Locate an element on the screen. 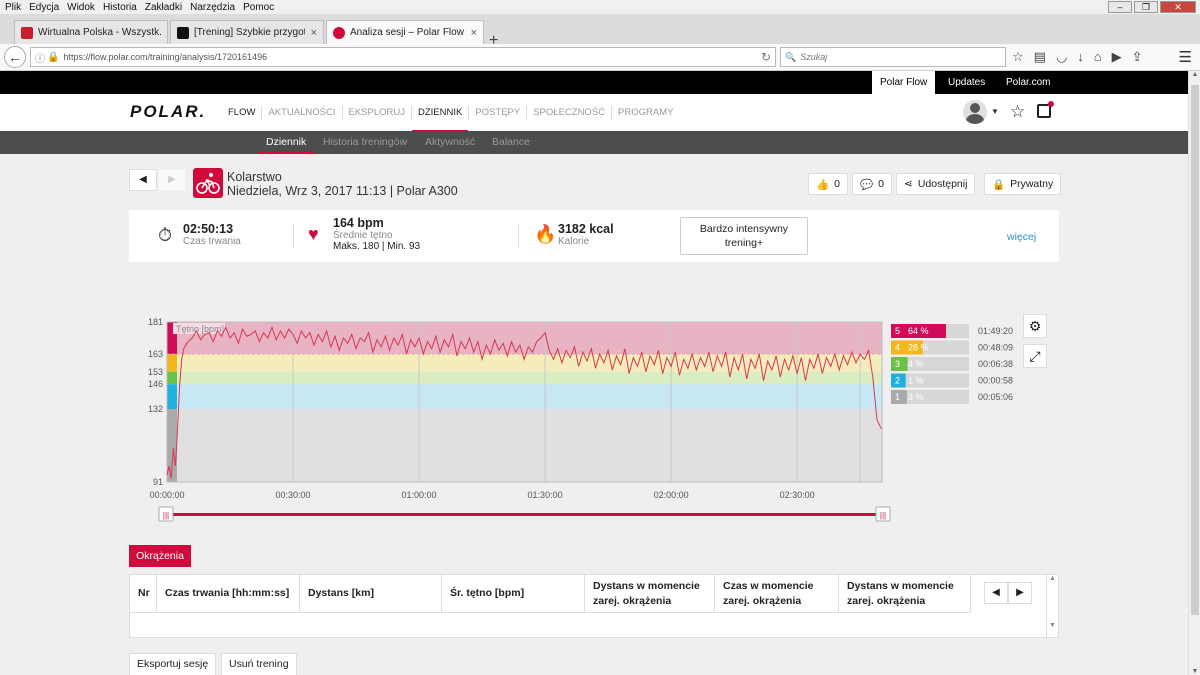 This screenshot has height=675, width=1200. col-lap-distance-2: Dystans w momencie zarej. okrążenia is located at coordinates (905, 593).